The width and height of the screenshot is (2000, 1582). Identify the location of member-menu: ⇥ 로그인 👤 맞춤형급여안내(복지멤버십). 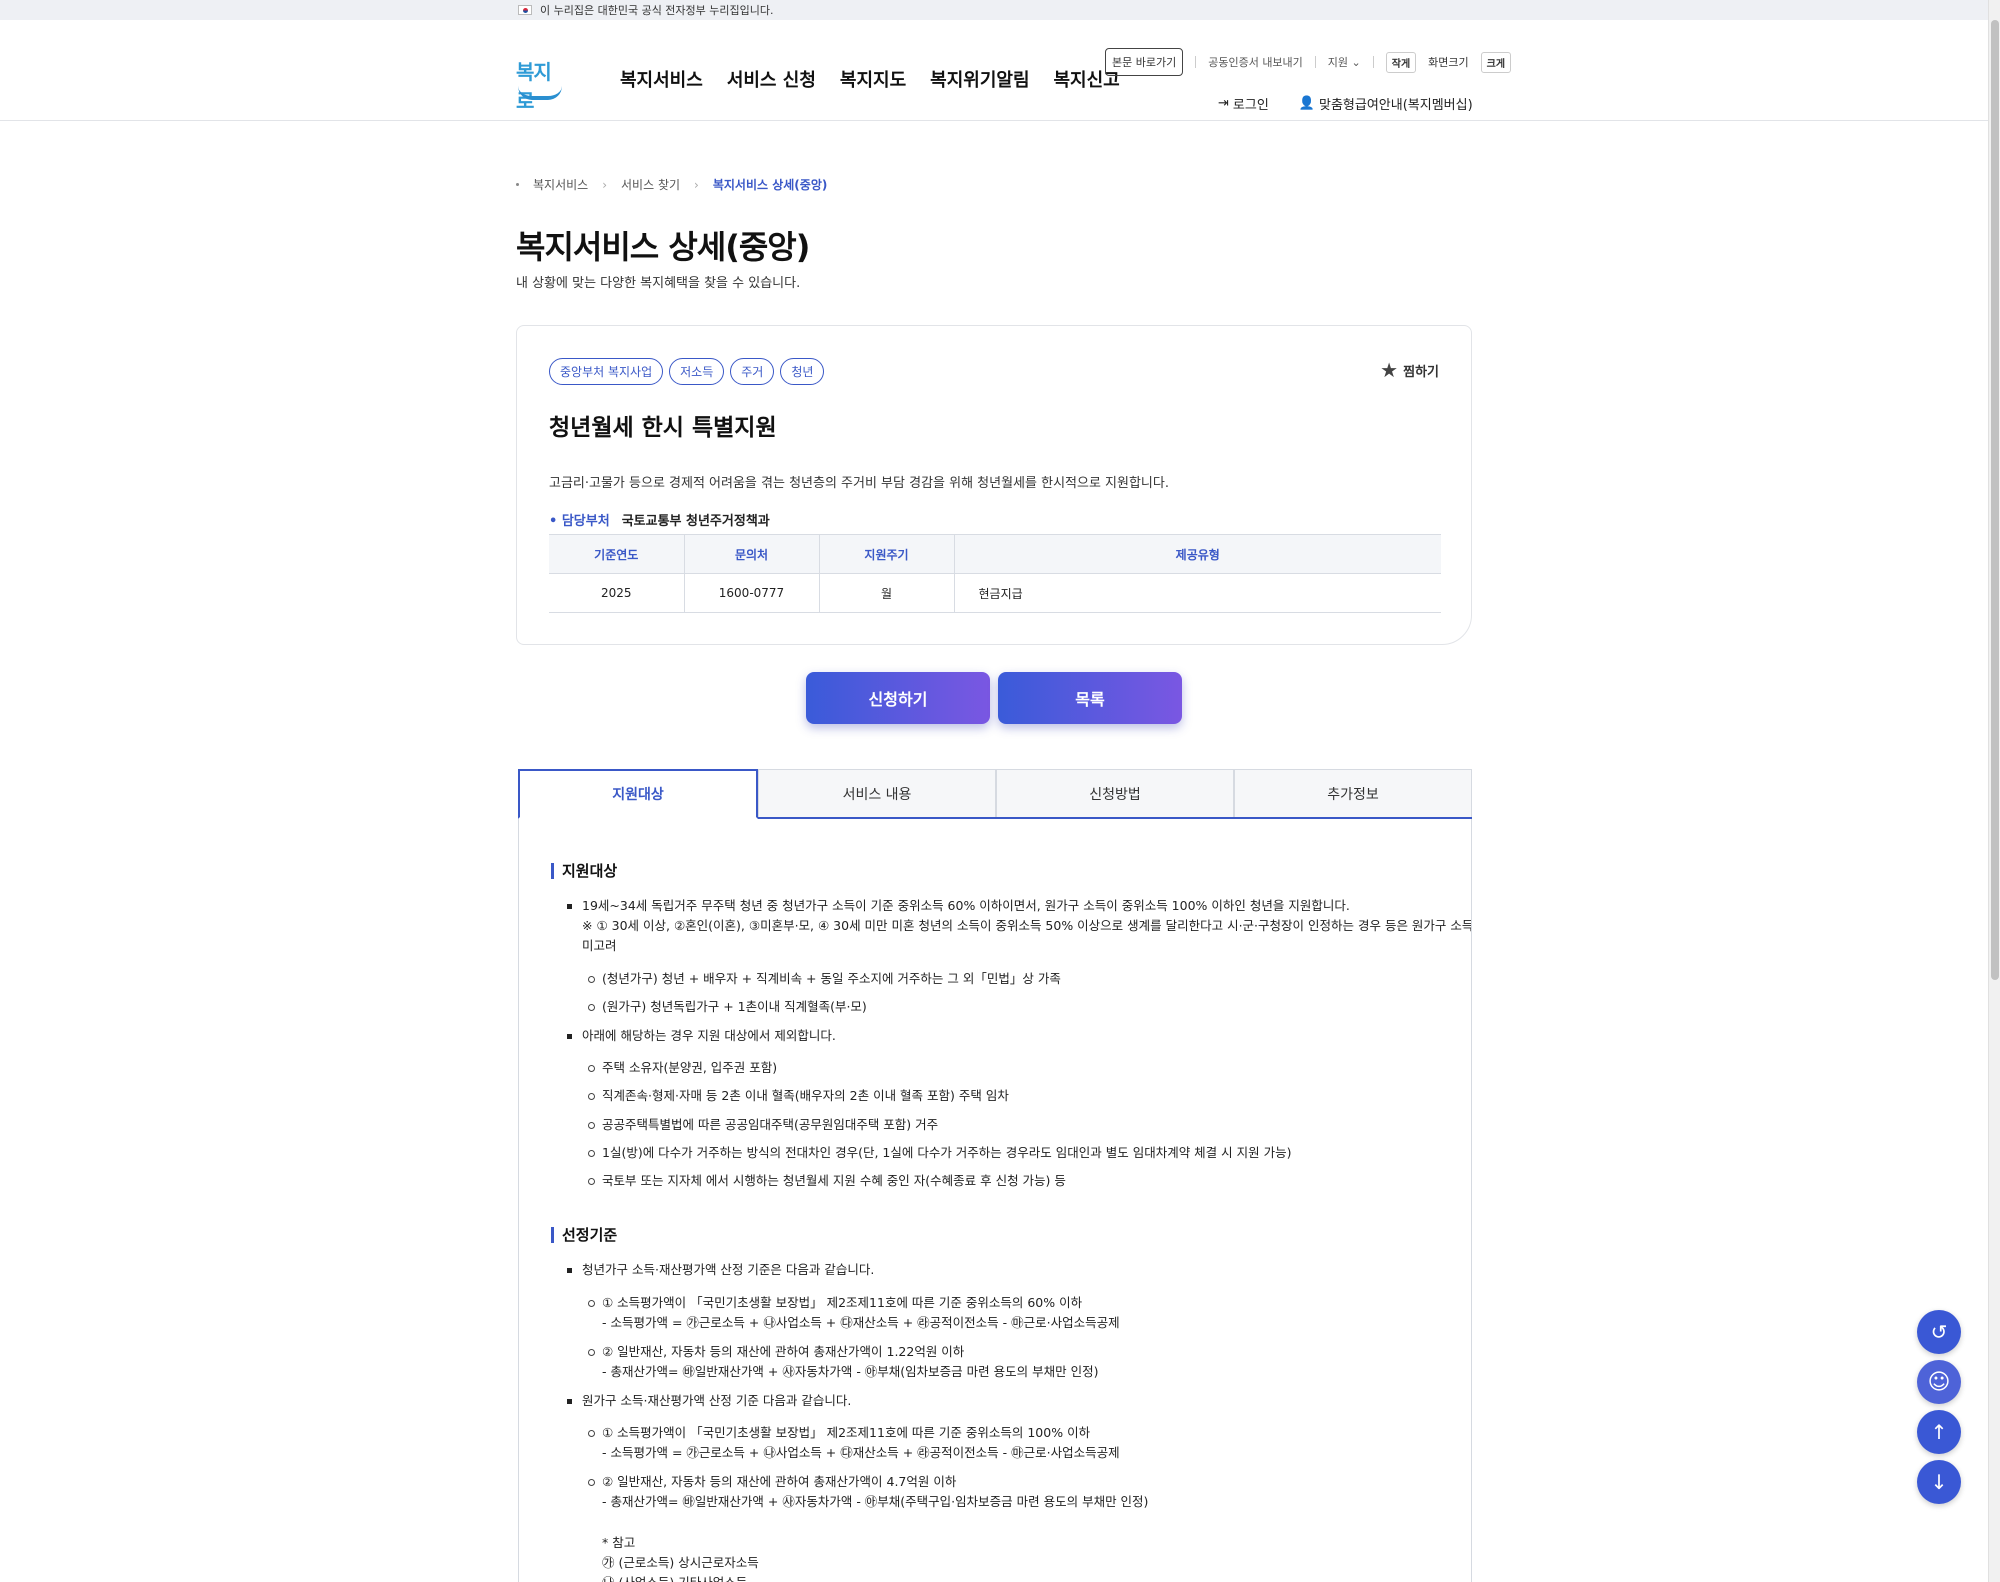
(1345, 103).